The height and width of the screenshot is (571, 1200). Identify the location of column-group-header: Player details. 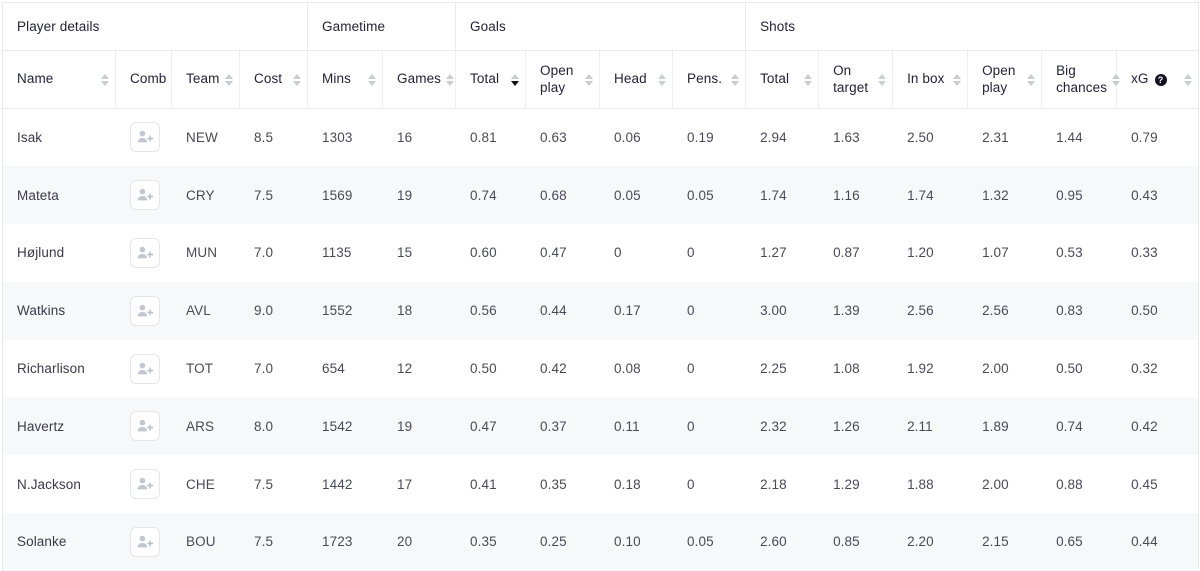
(155, 26).